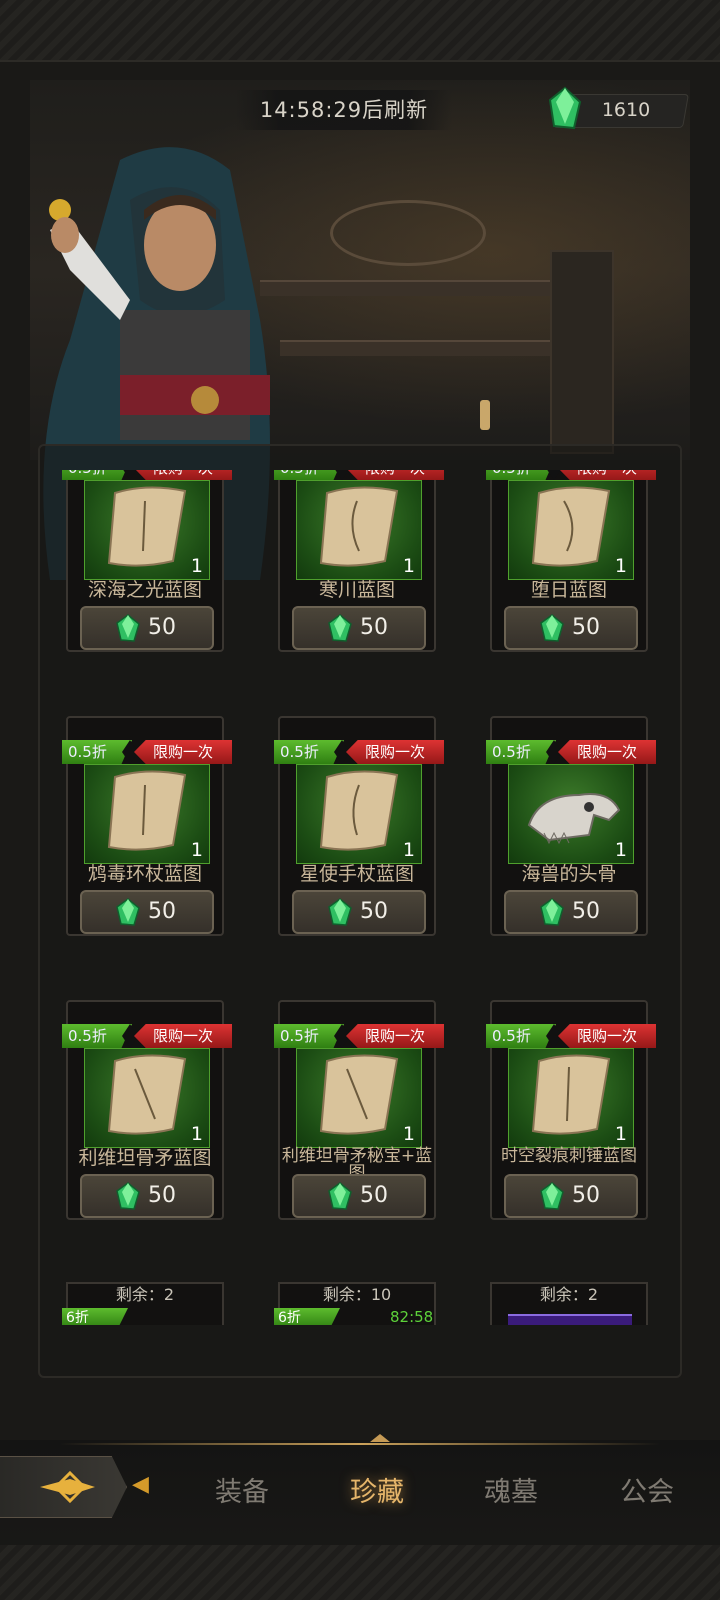 This screenshot has height=1600, width=720. What do you see at coordinates (647, 1489) in the screenshot?
I see `tab-guild: 公会` at bounding box center [647, 1489].